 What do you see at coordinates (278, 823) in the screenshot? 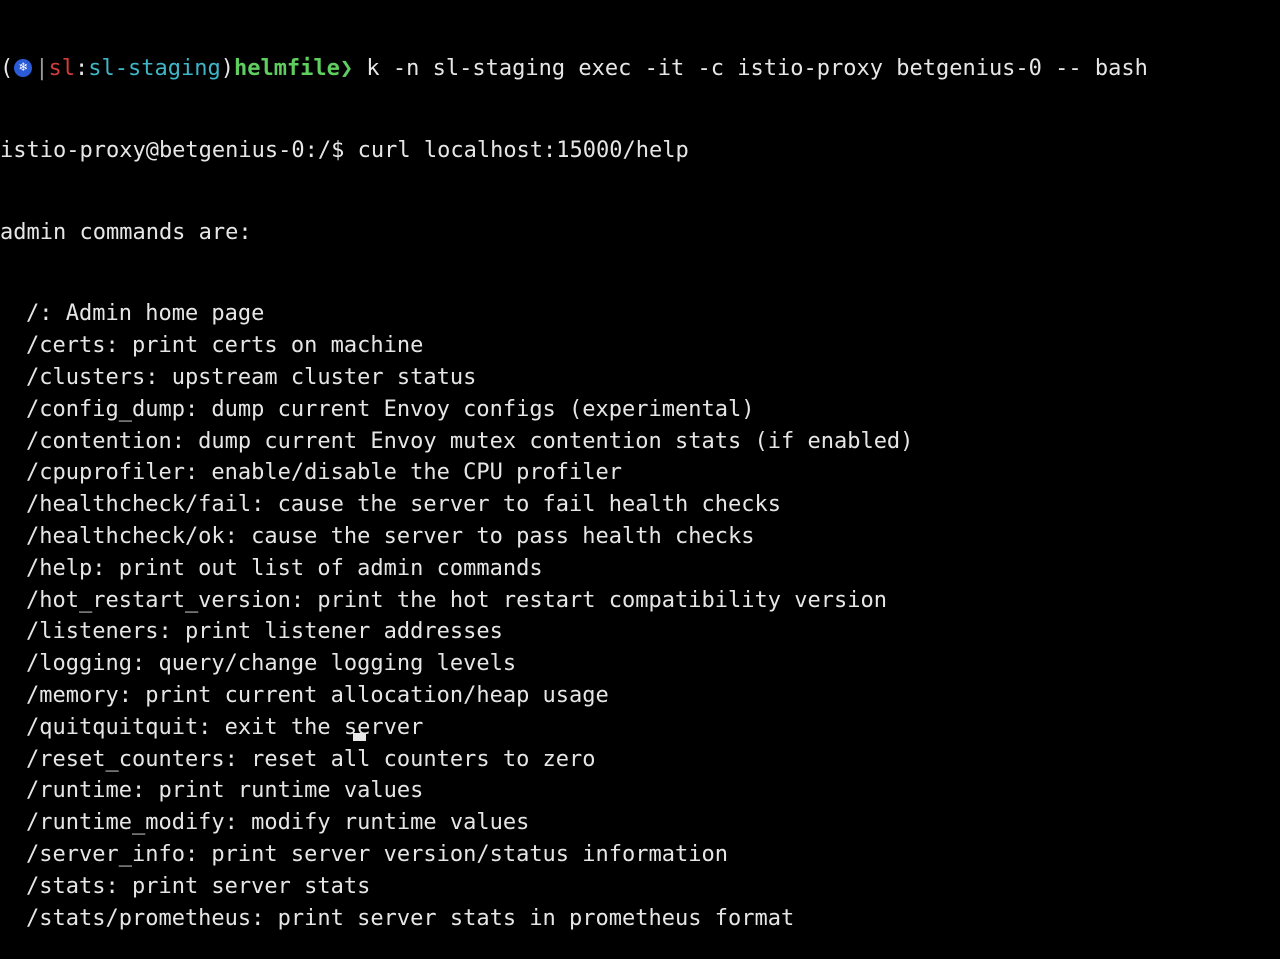
I see `admin-command-line: /runtime_modify: modify runtime values` at bounding box center [278, 823].